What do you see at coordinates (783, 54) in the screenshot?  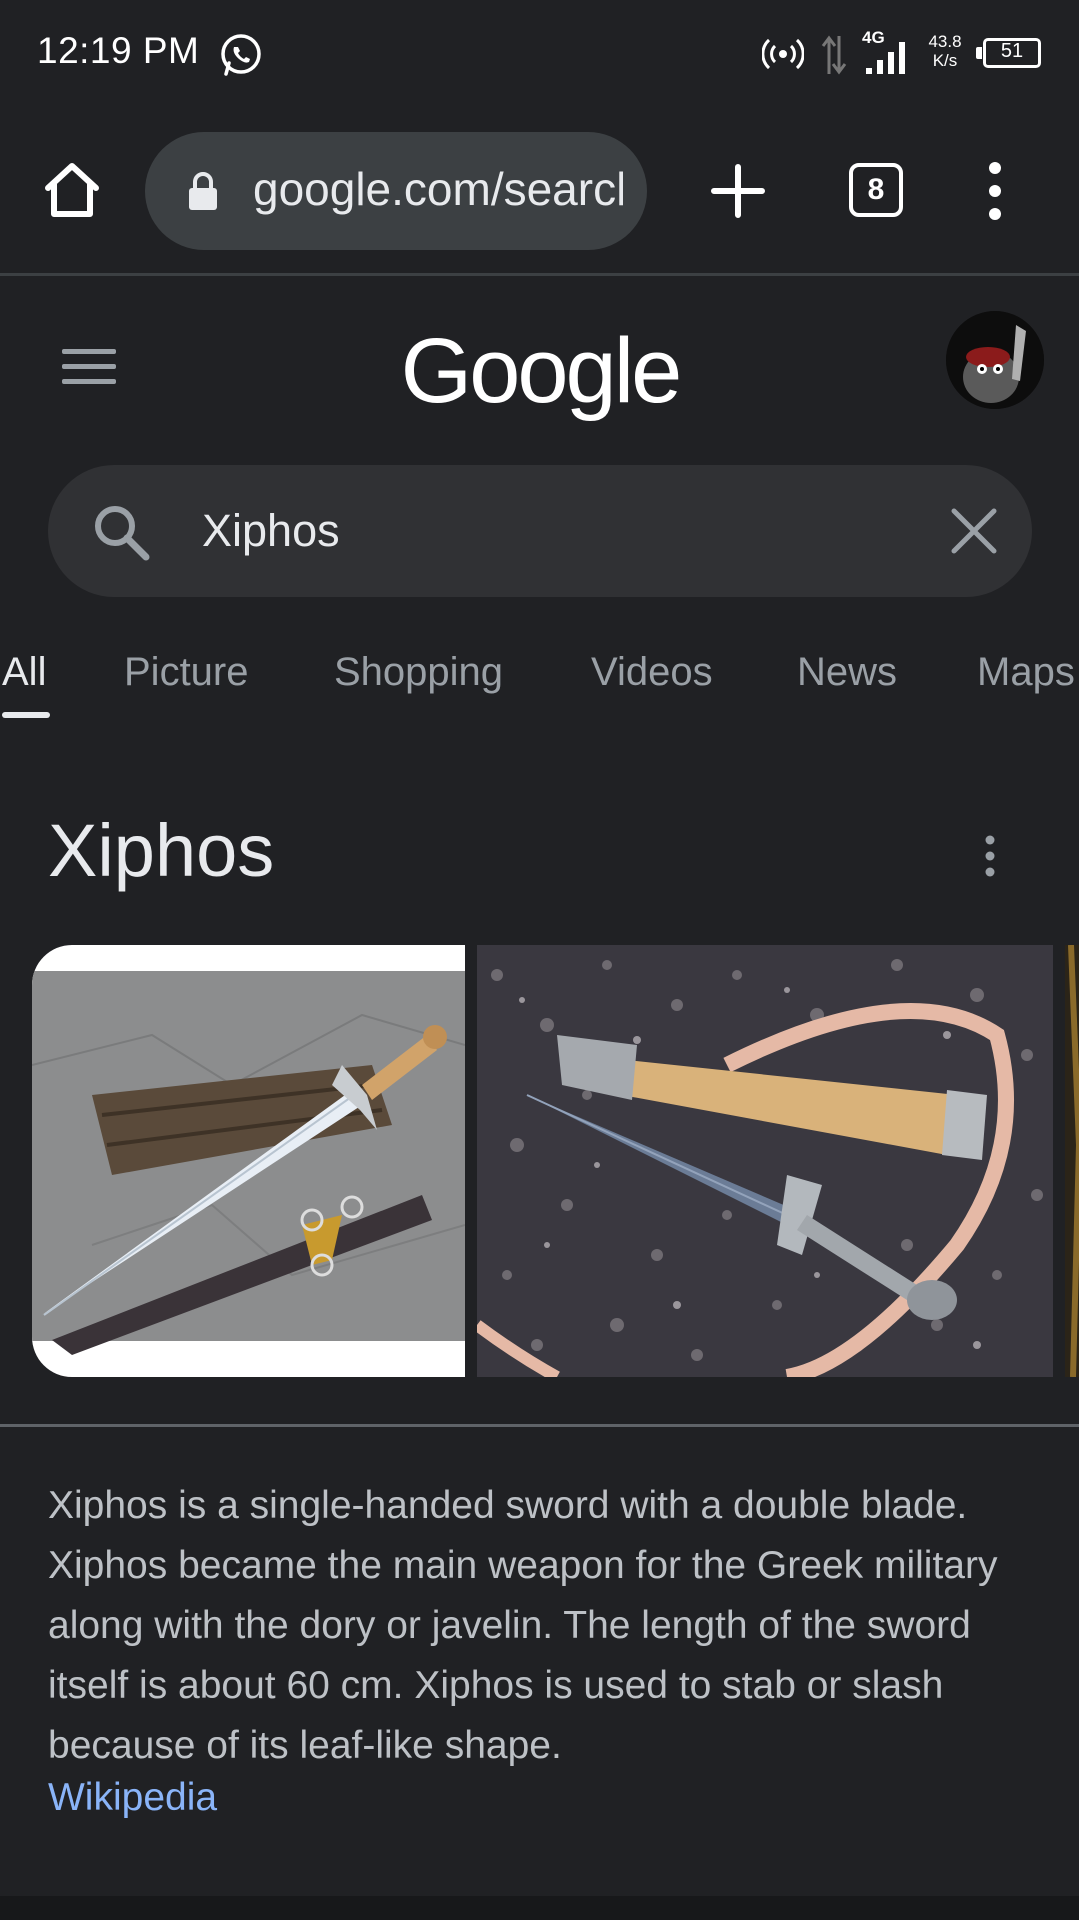 I see `hotspot-icon` at bounding box center [783, 54].